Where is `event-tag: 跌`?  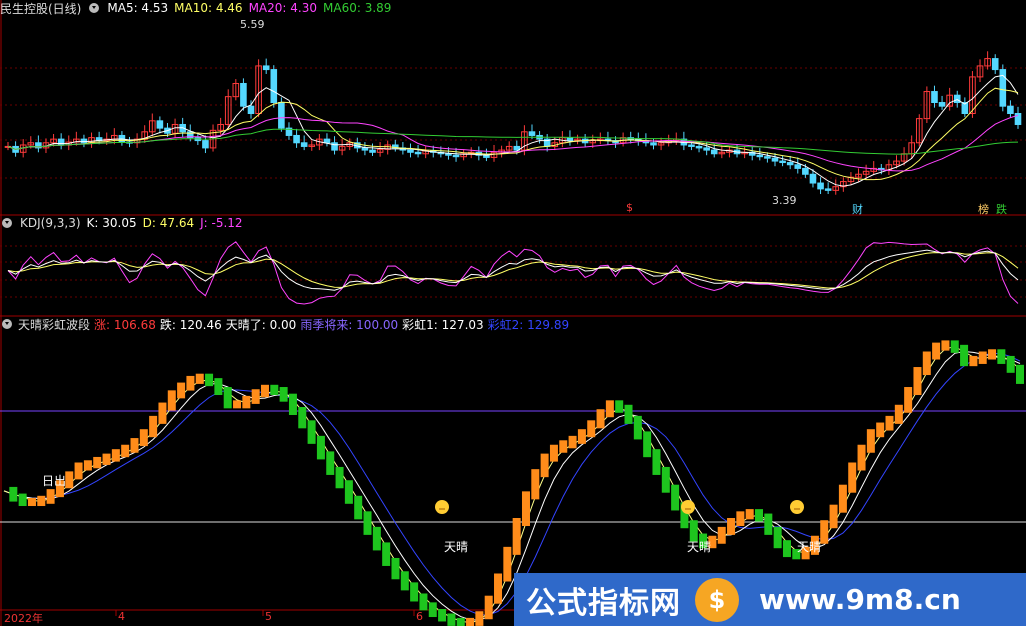 event-tag: 跌 is located at coordinates (1001, 209).